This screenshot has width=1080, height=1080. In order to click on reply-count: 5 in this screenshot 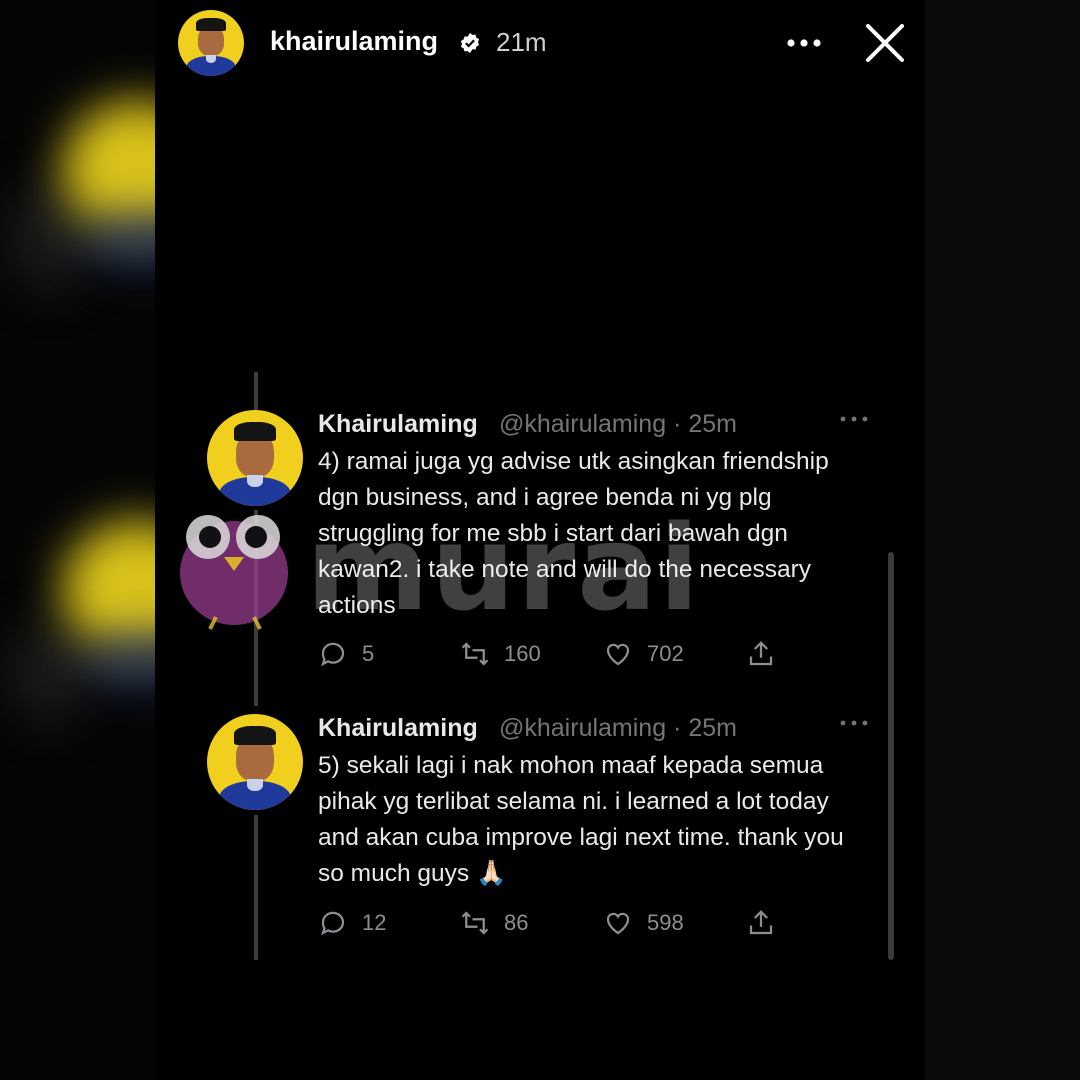, I will do `click(368, 653)`.